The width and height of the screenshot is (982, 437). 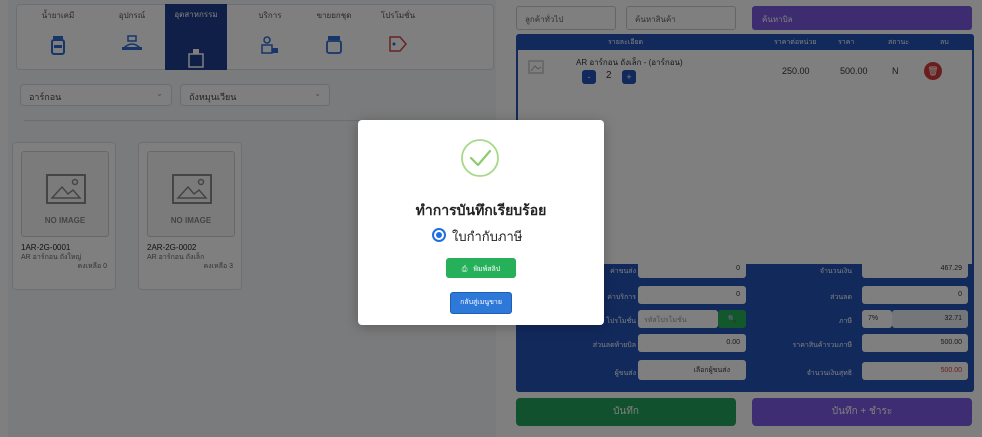 I want to click on success-check-icon, so click(x=480, y=158).